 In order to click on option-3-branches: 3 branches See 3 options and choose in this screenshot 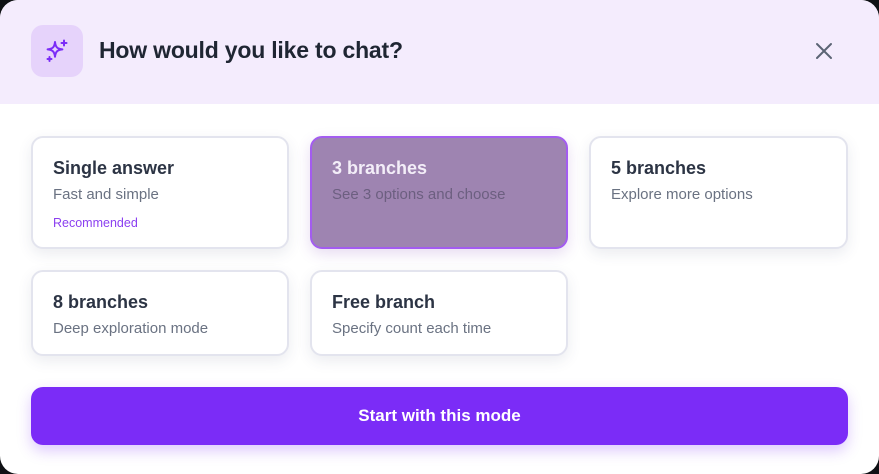, I will do `click(439, 192)`.